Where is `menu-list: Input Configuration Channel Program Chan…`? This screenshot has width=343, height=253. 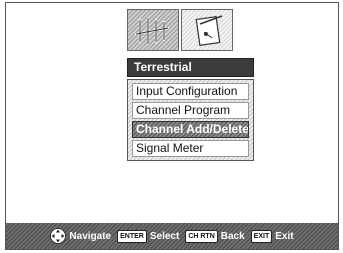
menu-list: Input Configuration Channel Program Chan… is located at coordinates (190, 120).